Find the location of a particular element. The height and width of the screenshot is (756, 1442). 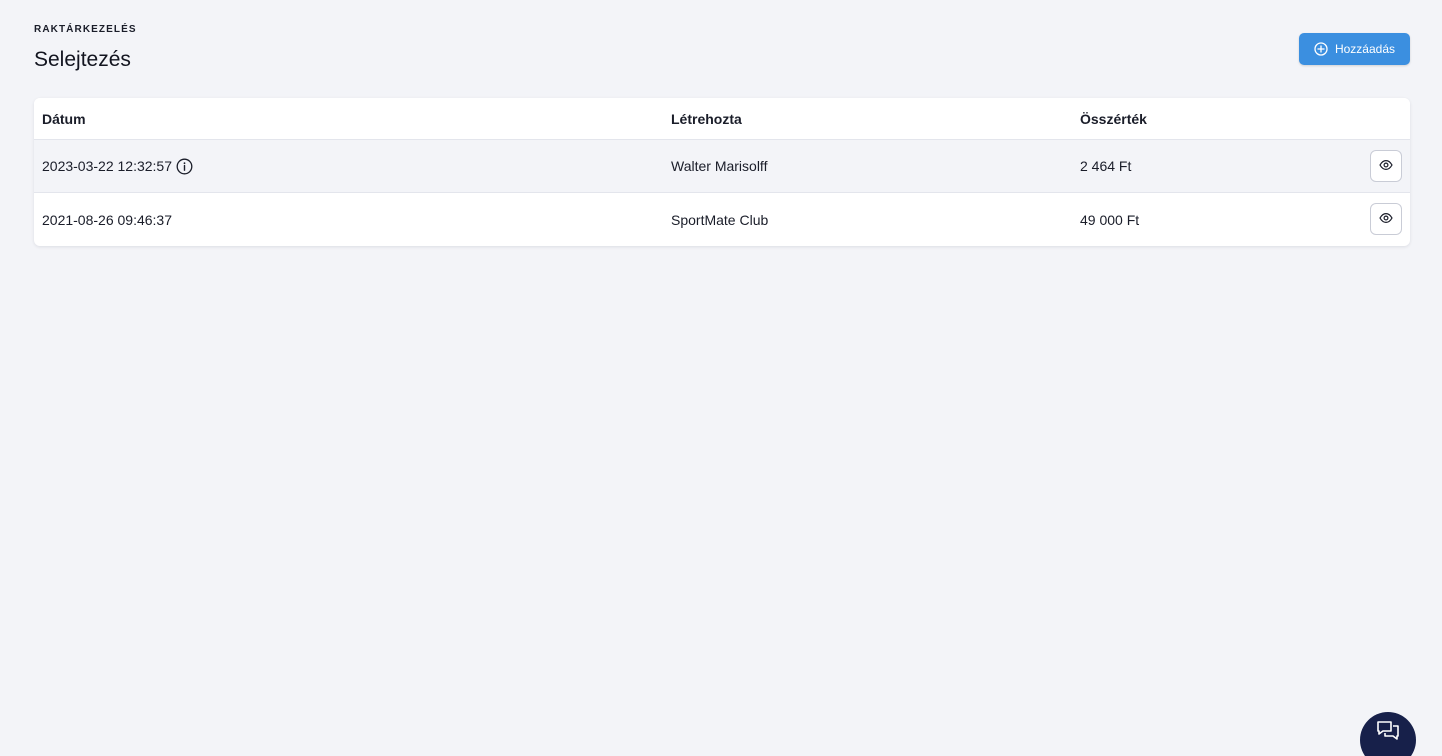

plus-circle-icon is located at coordinates (1321, 49).